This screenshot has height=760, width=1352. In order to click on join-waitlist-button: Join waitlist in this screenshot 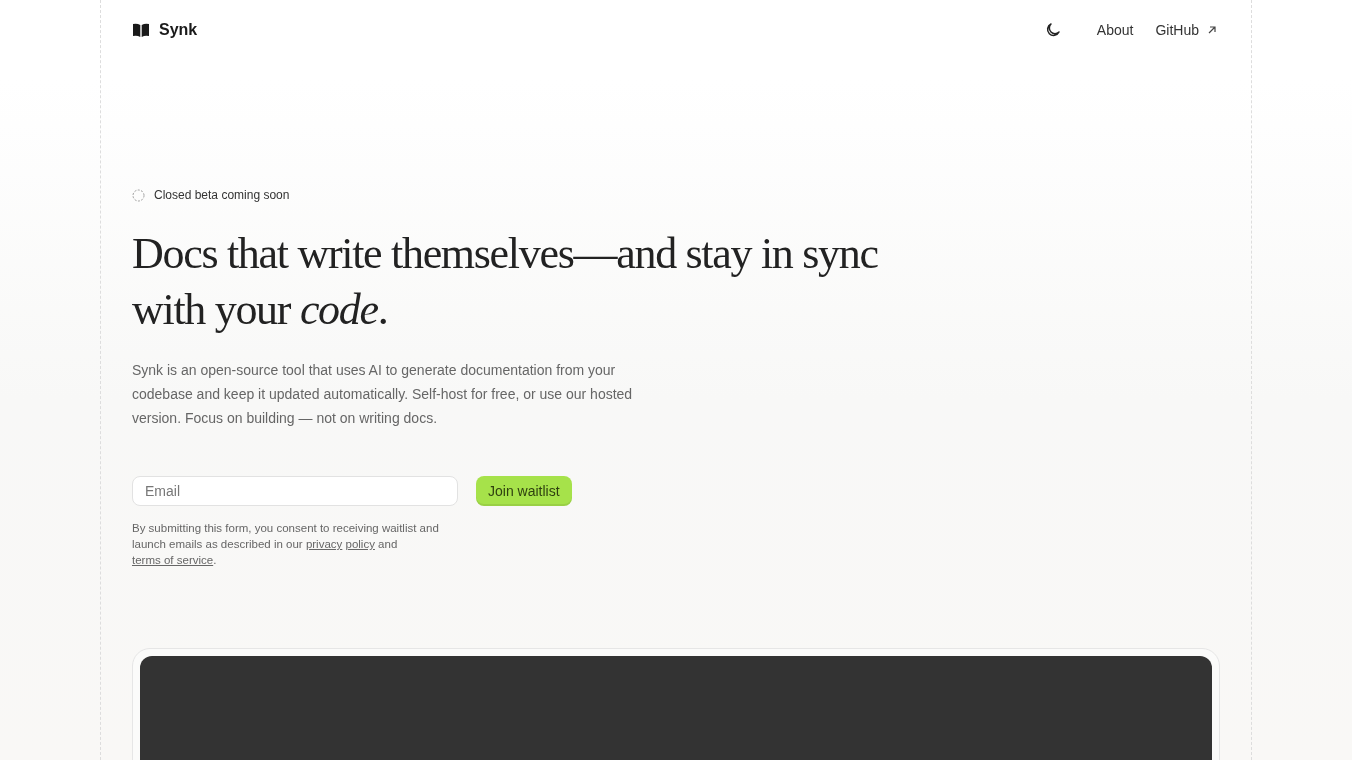, I will do `click(524, 491)`.